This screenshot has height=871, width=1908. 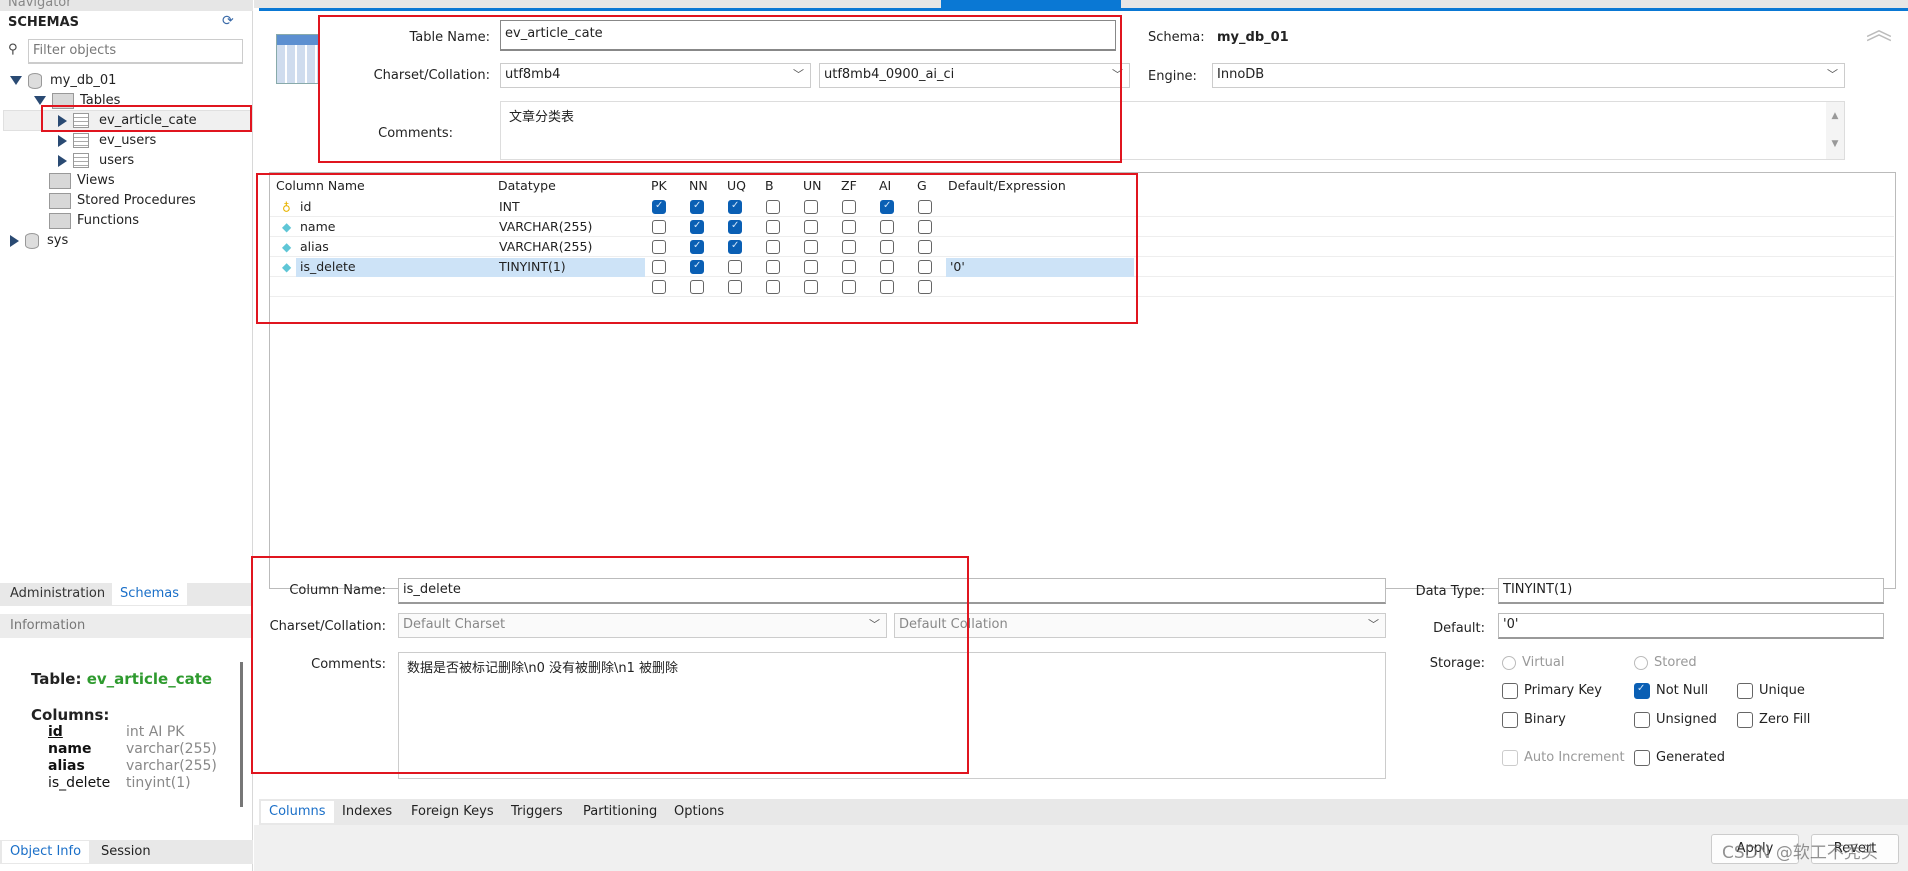 I want to click on grid-header-uq: UQ, so click(x=736, y=185).